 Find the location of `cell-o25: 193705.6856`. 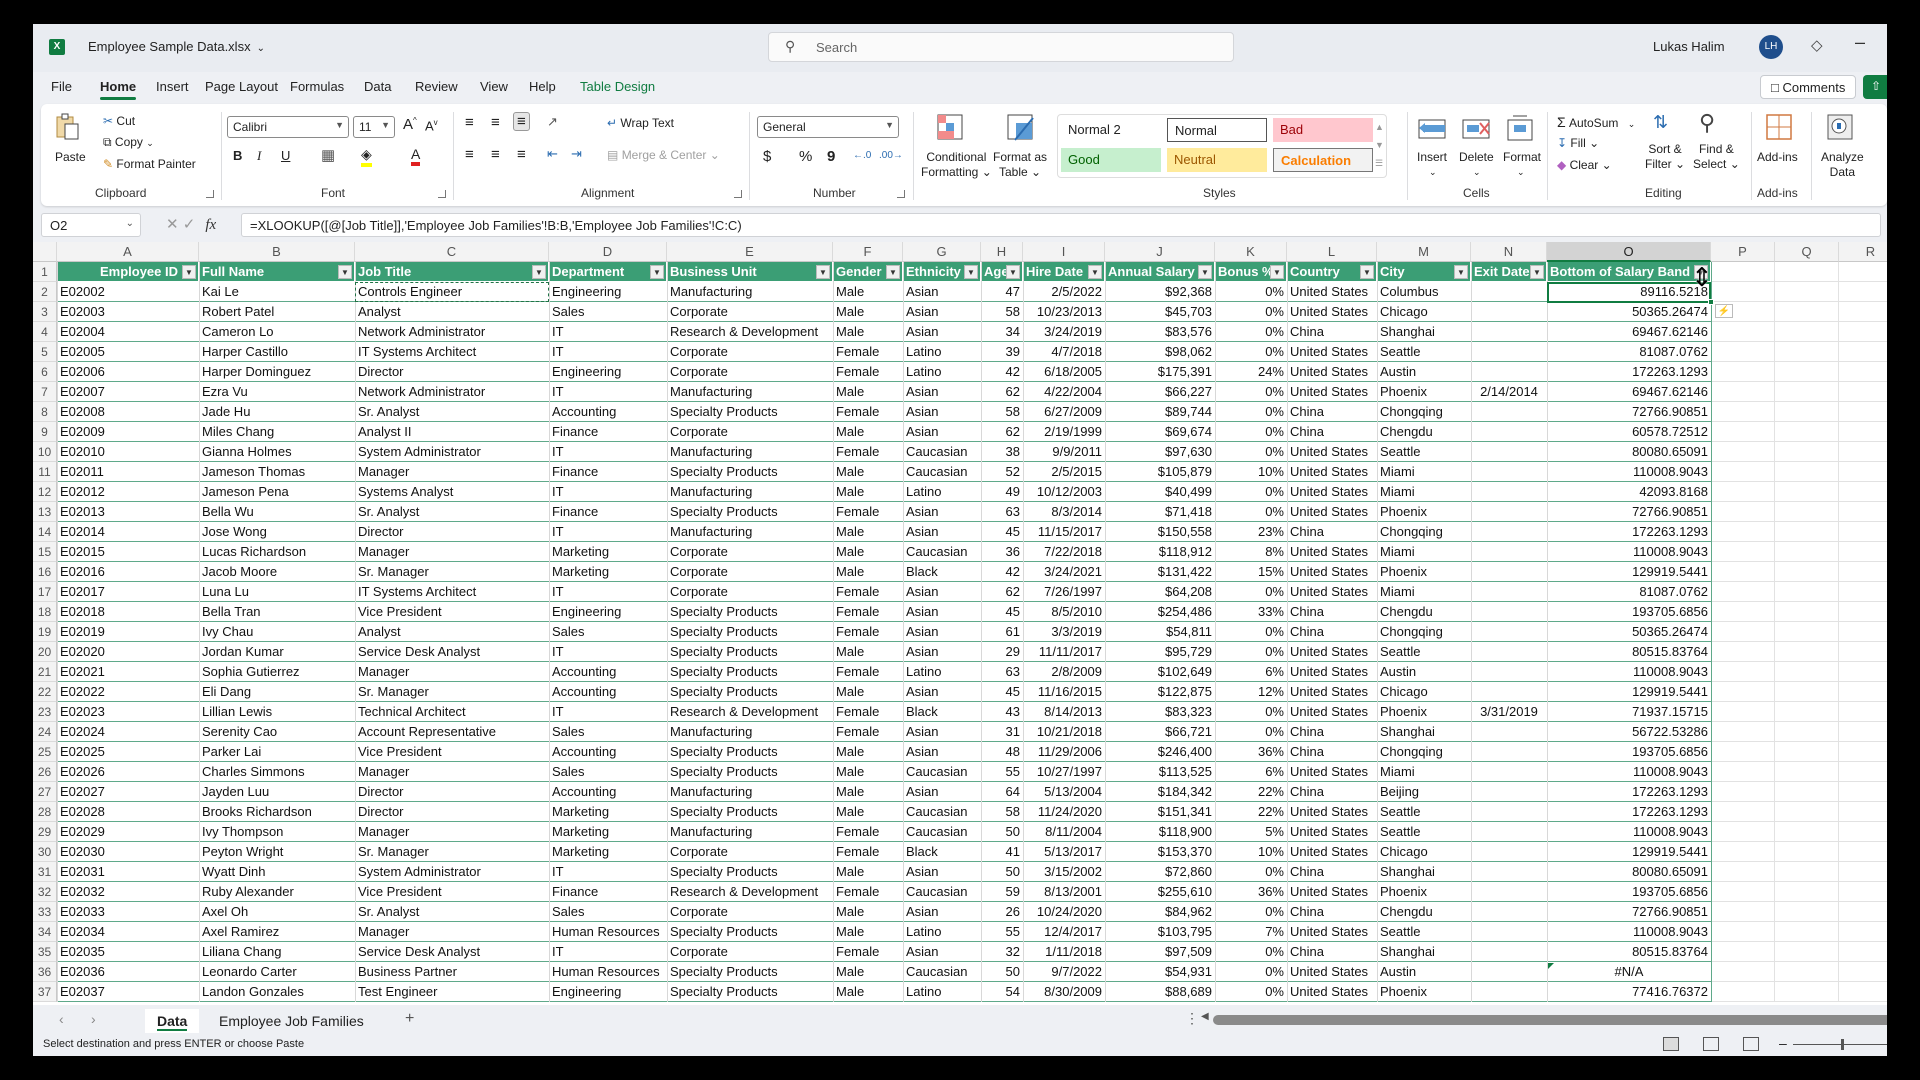

cell-o25: 193705.6856 is located at coordinates (1629, 752).